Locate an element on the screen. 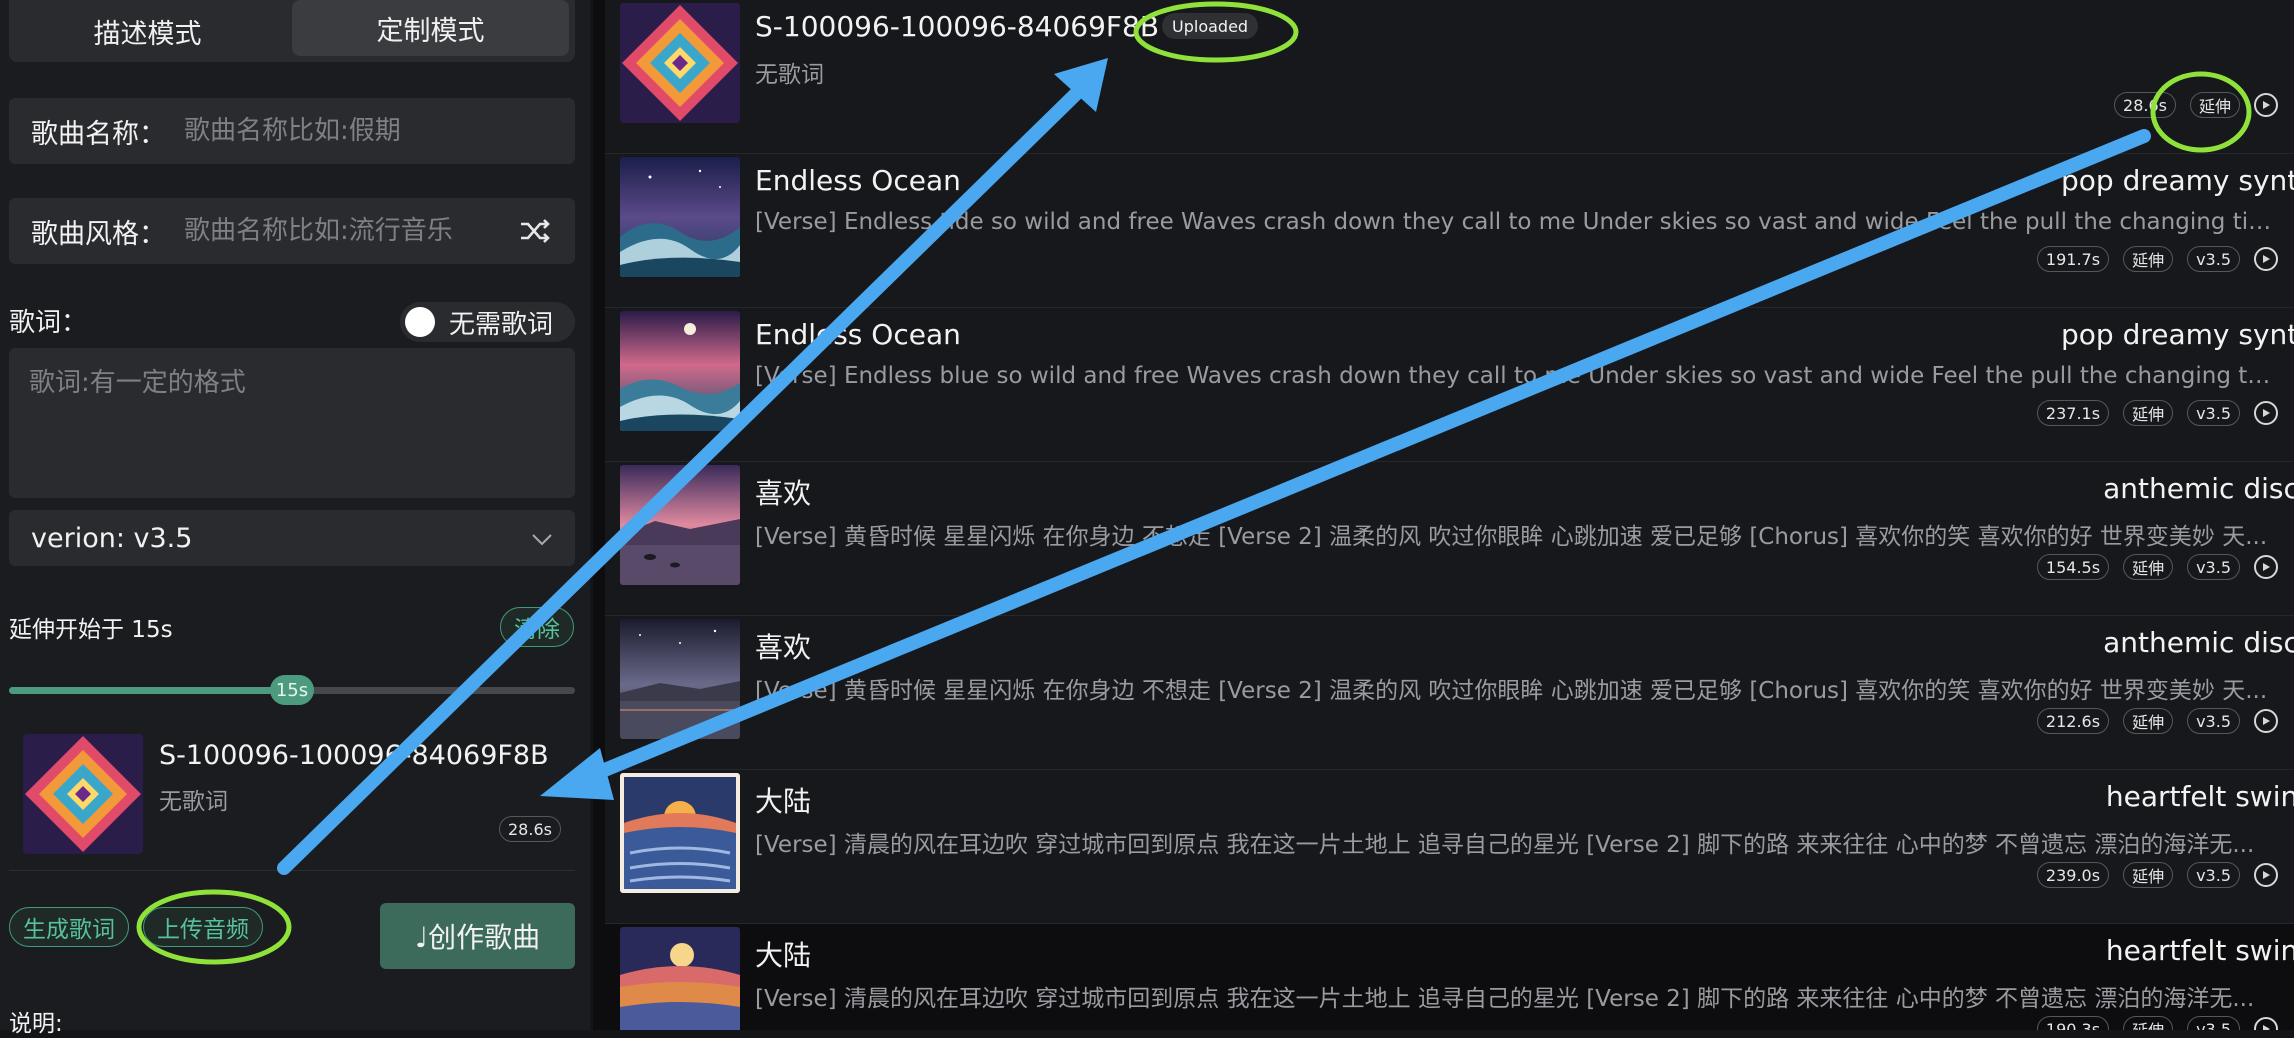  song-actions: 237.1s 延伸 v3.5 ⋮ is located at coordinates (2165, 413).